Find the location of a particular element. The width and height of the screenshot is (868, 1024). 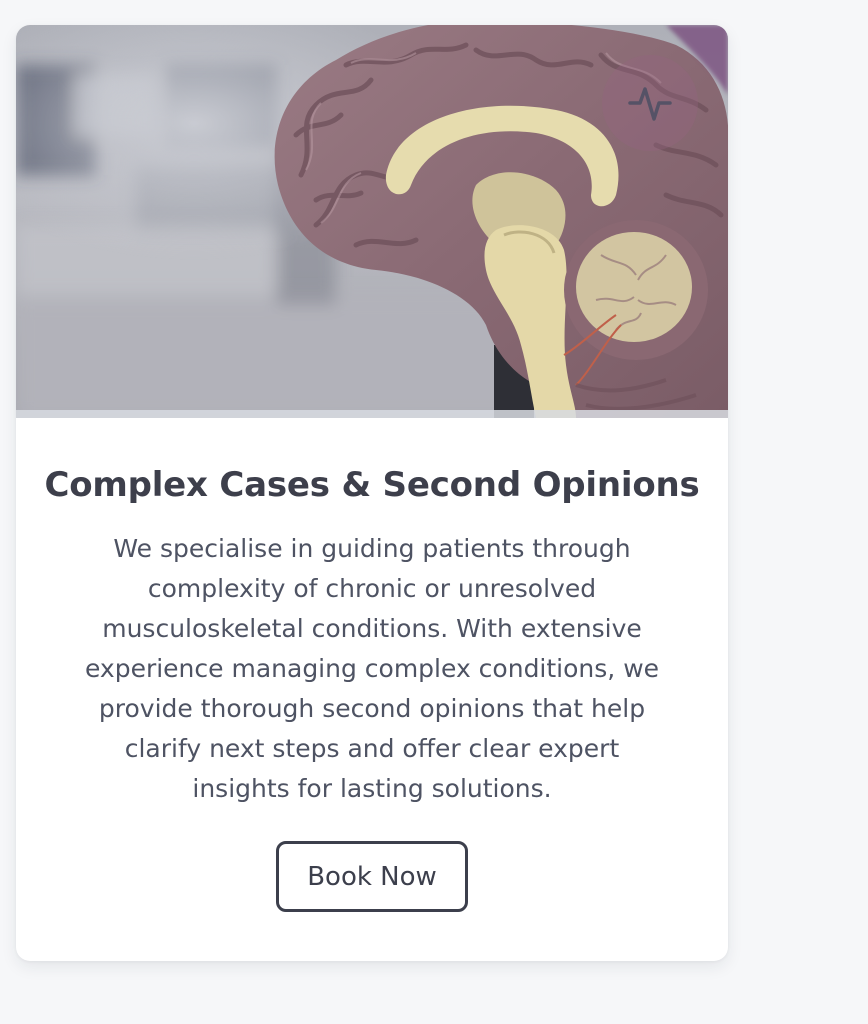

activity-pulse-icon is located at coordinates (650, 103).